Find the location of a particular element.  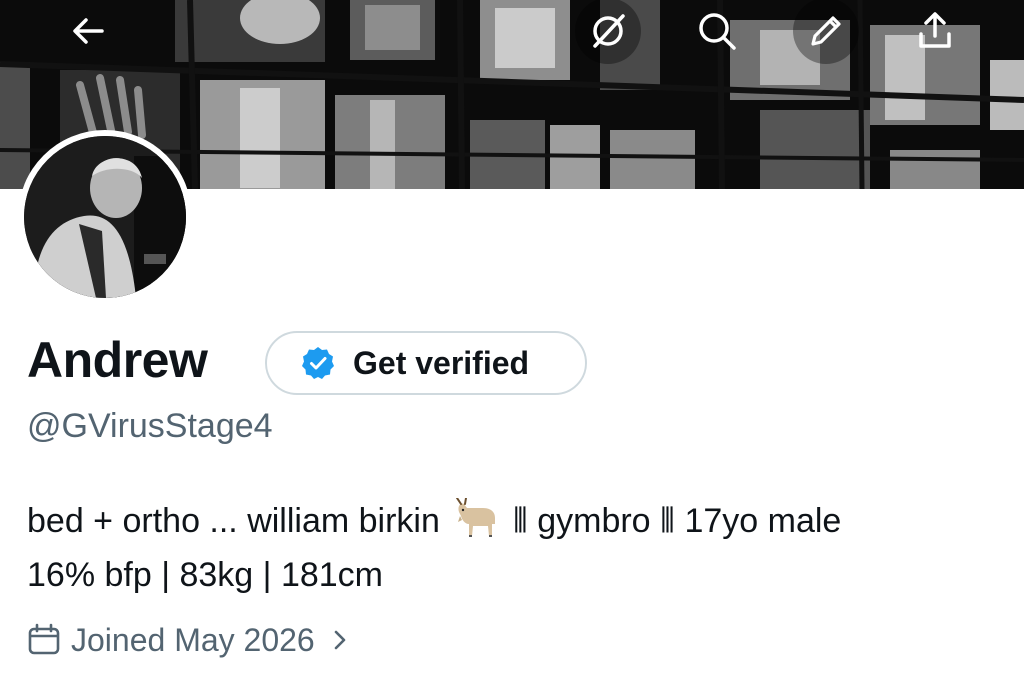

grok-icon is located at coordinates (609, 31).